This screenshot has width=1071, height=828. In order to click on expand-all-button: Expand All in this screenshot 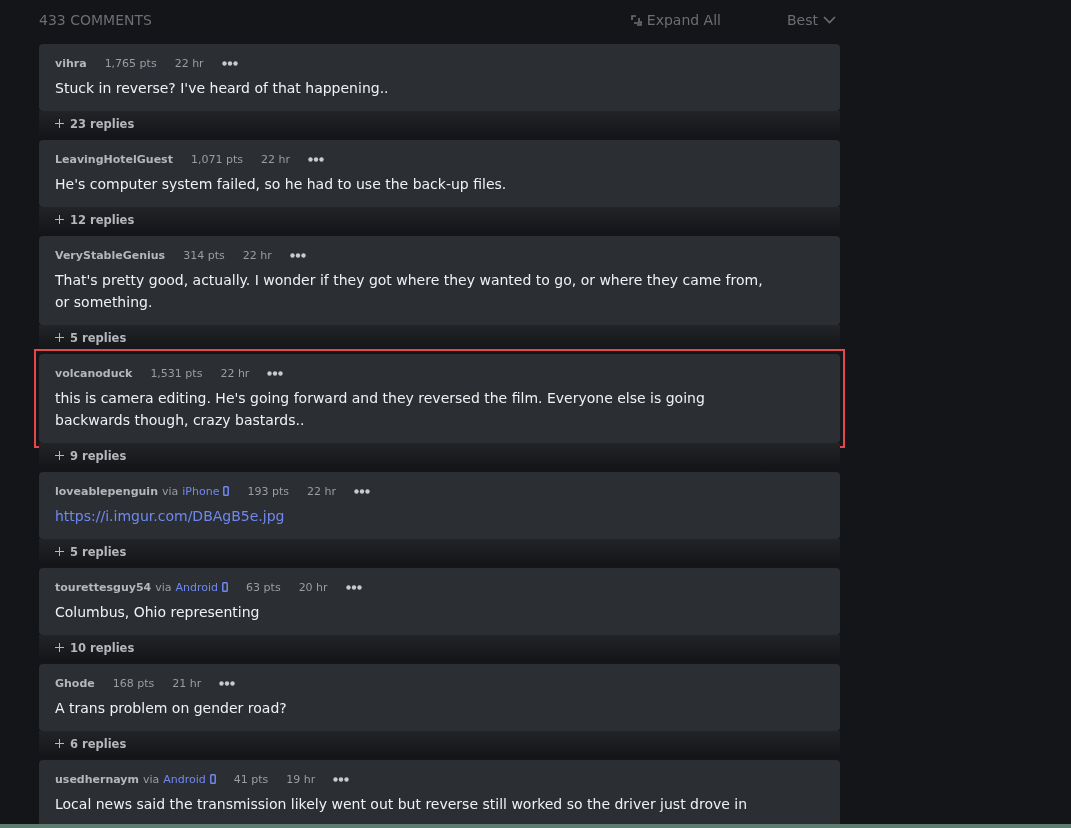, I will do `click(675, 20)`.